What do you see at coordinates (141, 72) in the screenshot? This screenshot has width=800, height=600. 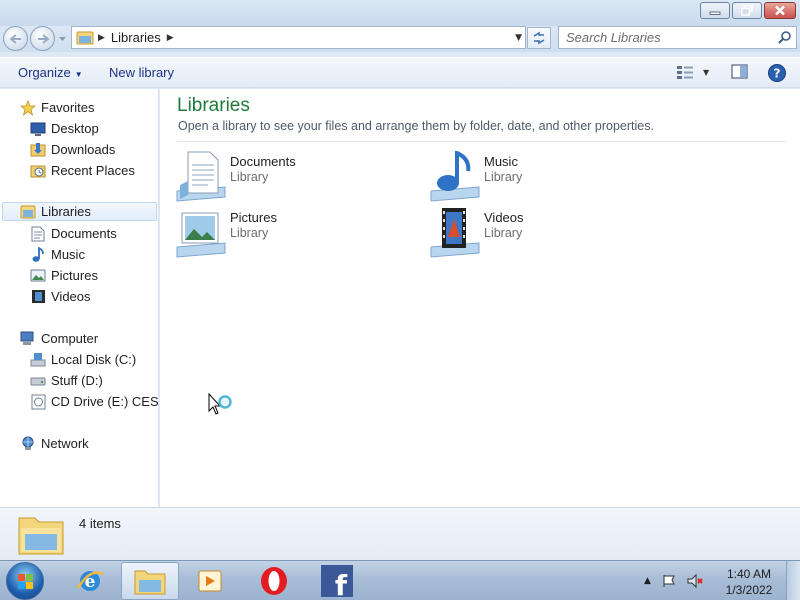 I see `new-library-button: New library` at bounding box center [141, 72].